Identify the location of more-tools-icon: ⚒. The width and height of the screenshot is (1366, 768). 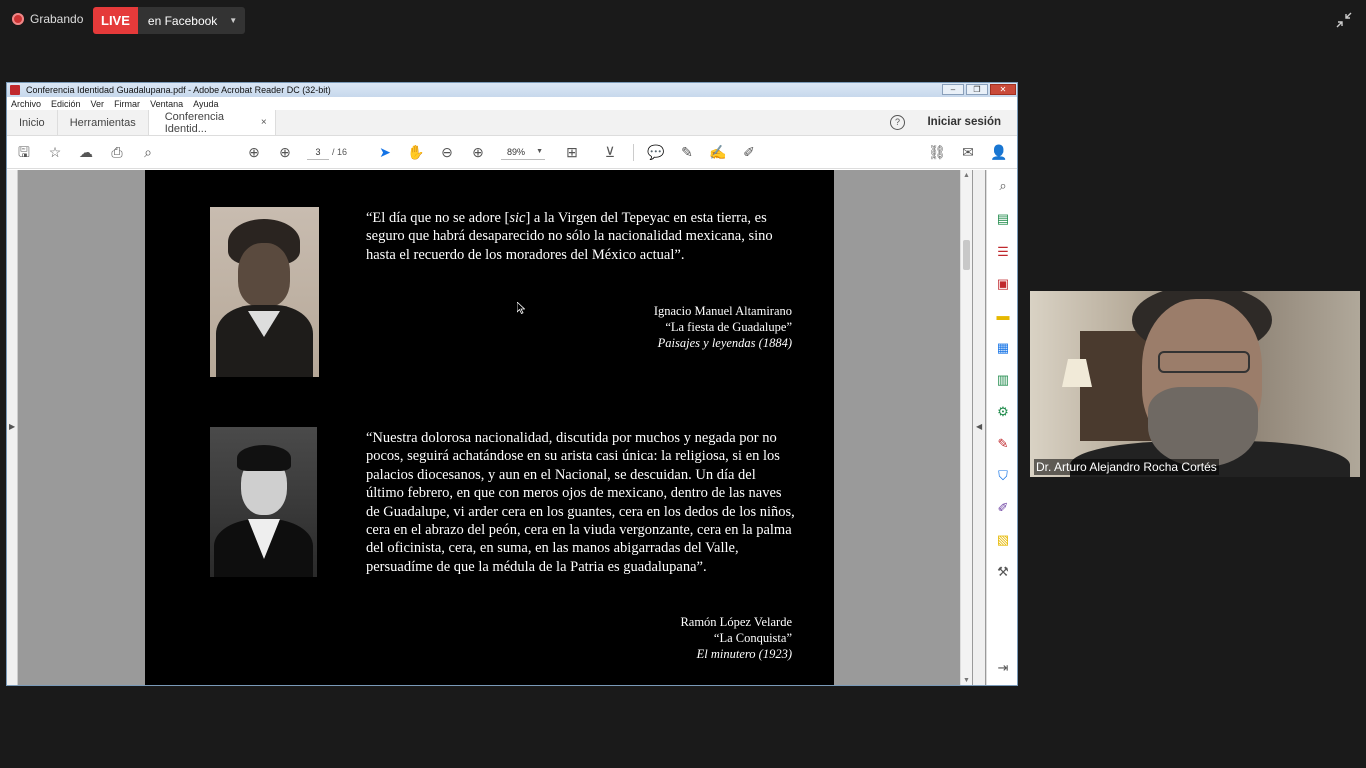
(1003, 572).